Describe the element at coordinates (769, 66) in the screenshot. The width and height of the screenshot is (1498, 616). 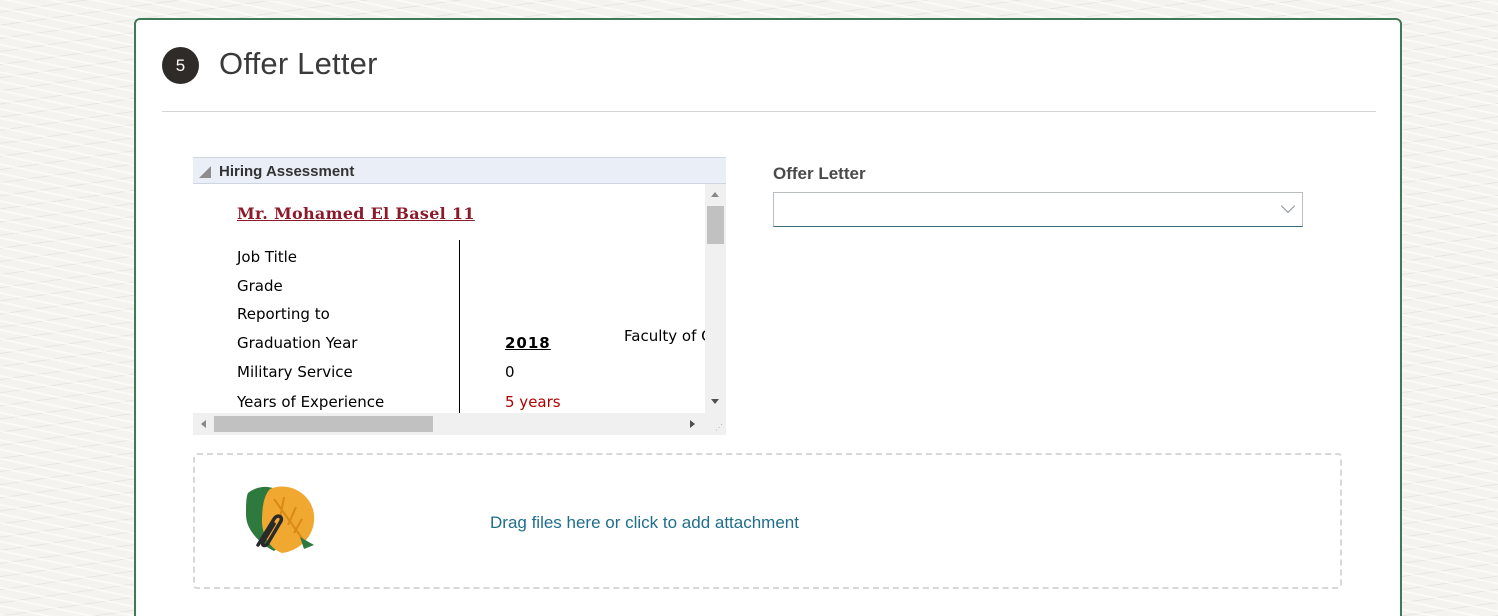
I see `step-header: 5 Offer Letter` at that location.